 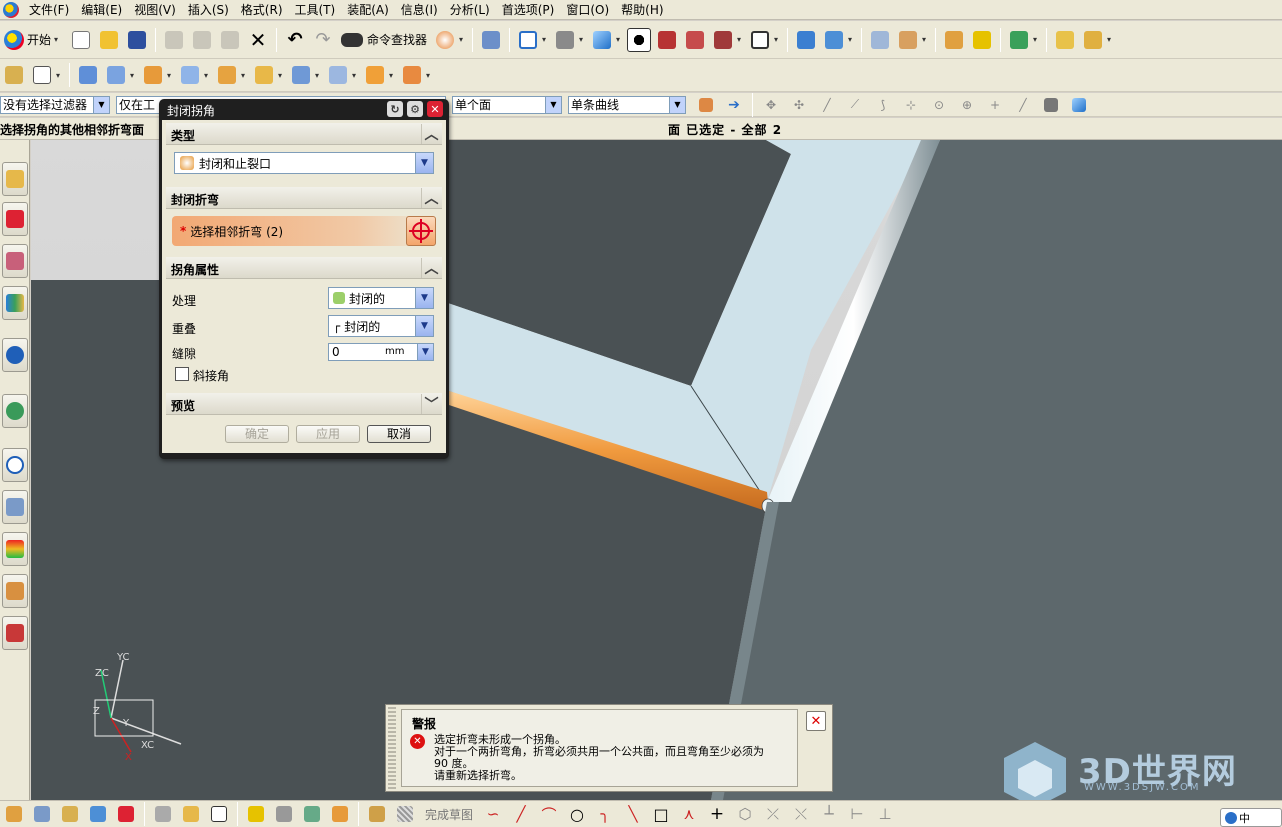 I want to click on rectangle-tool-button: □, so click(x=661, y=814).